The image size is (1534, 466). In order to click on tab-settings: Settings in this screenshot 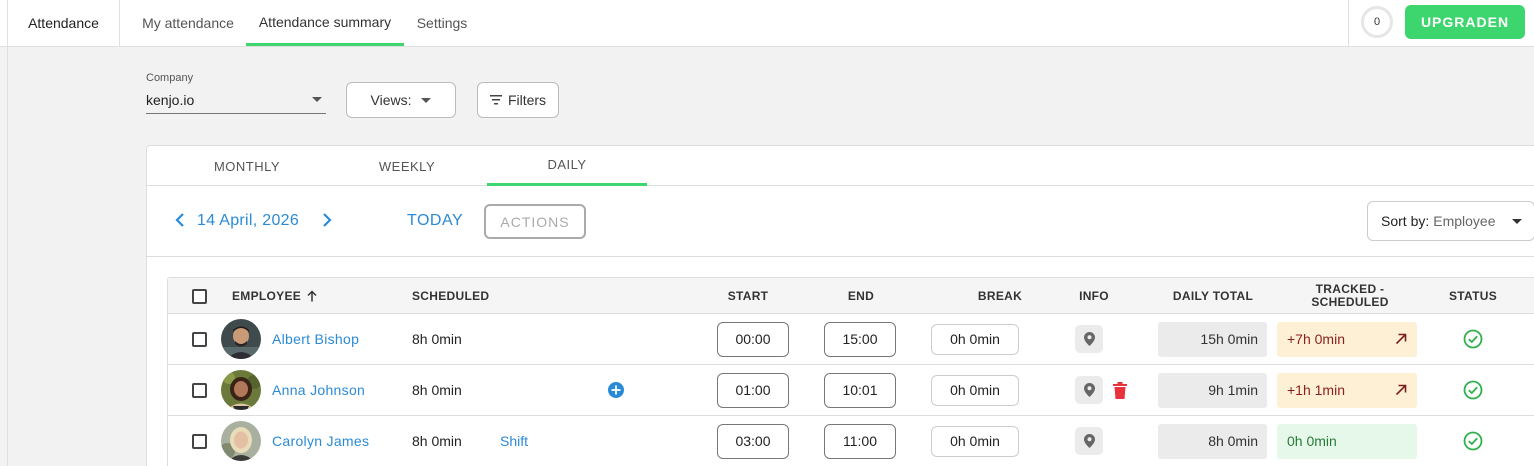, I will do `click(442, 23)`.